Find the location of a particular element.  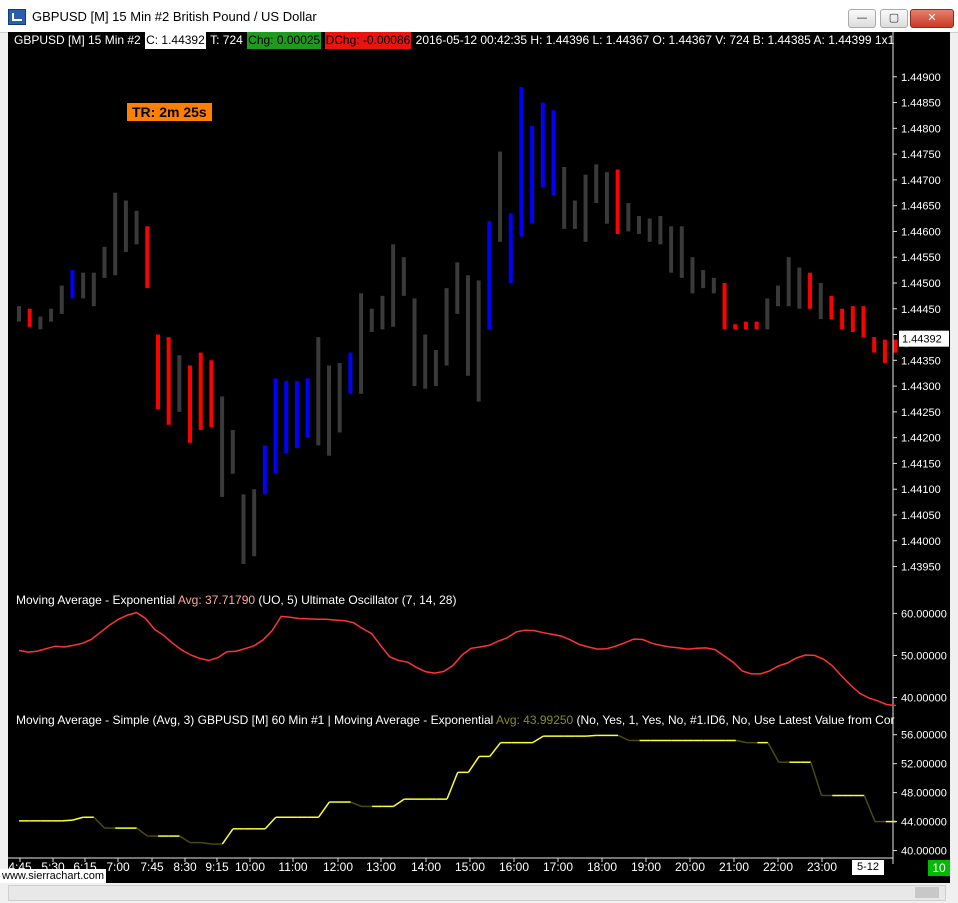

price-tick-label: 1.44850 is located at coordinates (921, 104).